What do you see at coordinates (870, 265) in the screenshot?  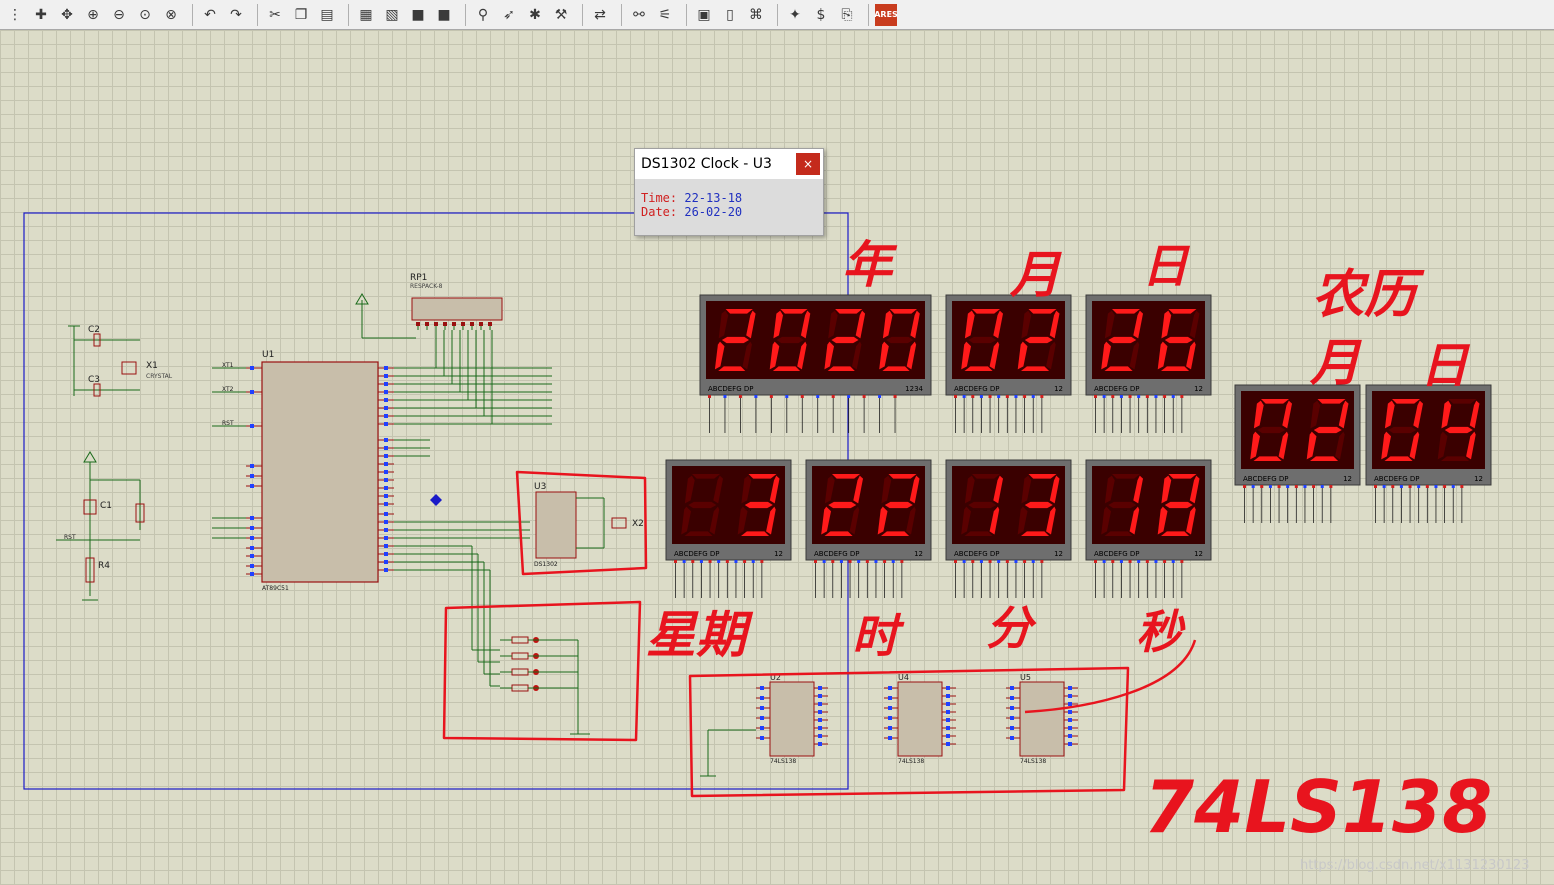 I see `year-annotation: 年` at bounding box center [870, 265].